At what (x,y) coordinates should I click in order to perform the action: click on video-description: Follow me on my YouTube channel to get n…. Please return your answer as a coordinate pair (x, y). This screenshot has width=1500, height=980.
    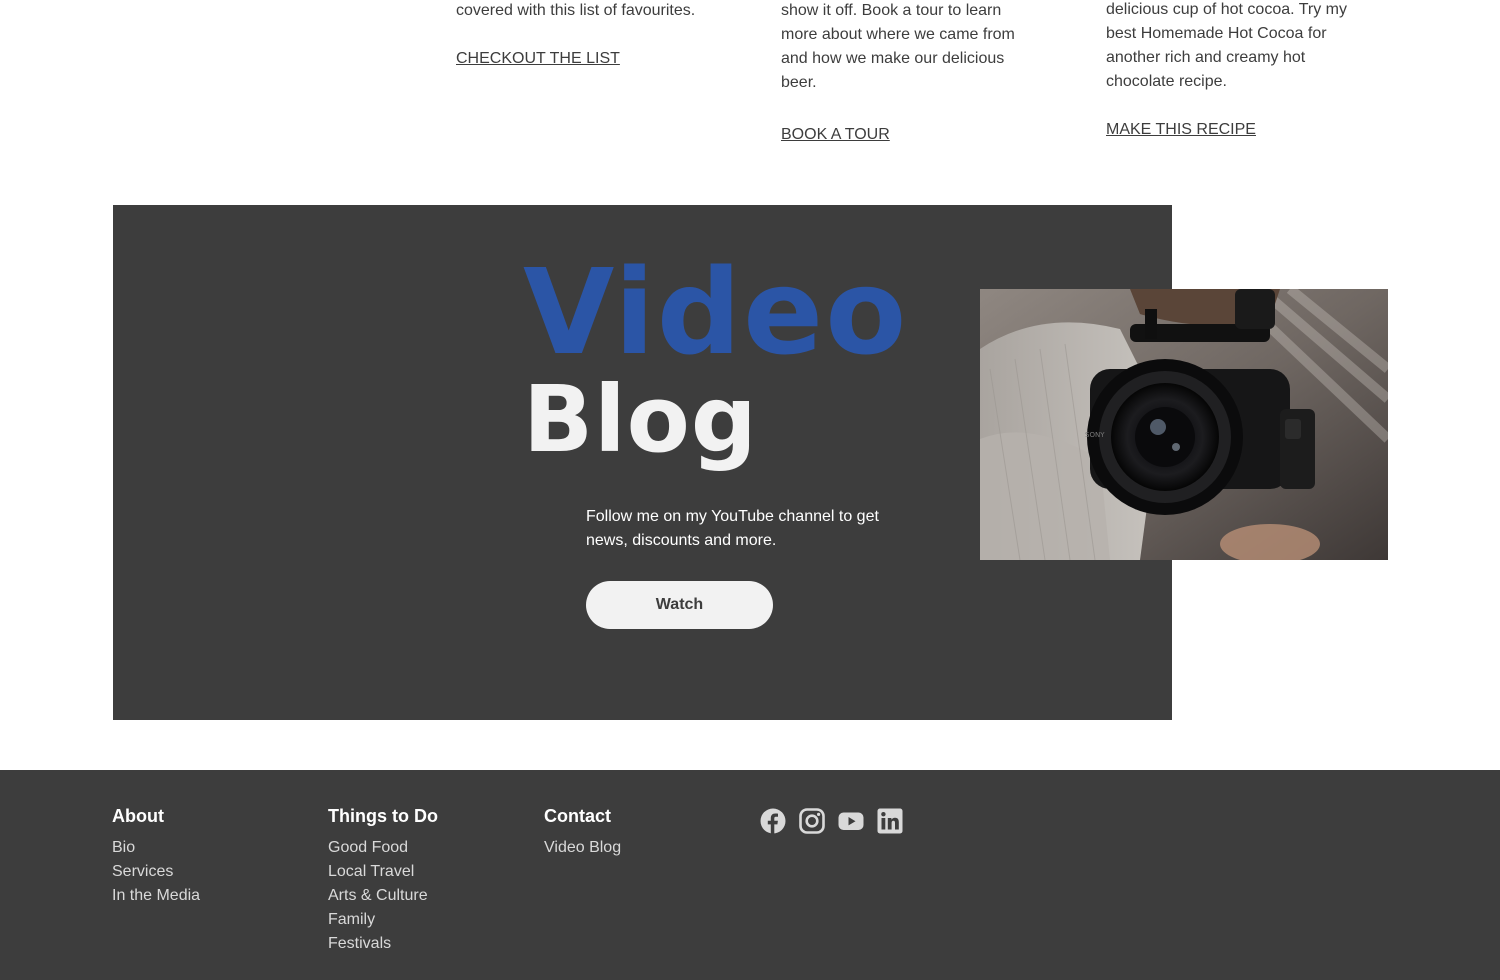
    Looking at the image, I should click on (732, 528).